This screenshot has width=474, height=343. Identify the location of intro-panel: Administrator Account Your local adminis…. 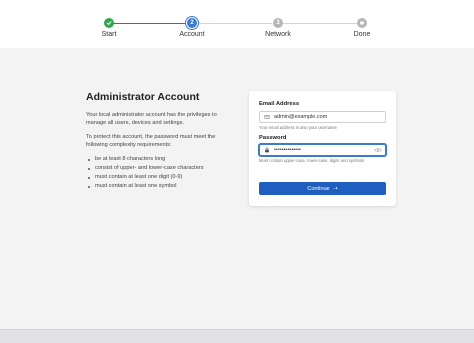
(156, 141).